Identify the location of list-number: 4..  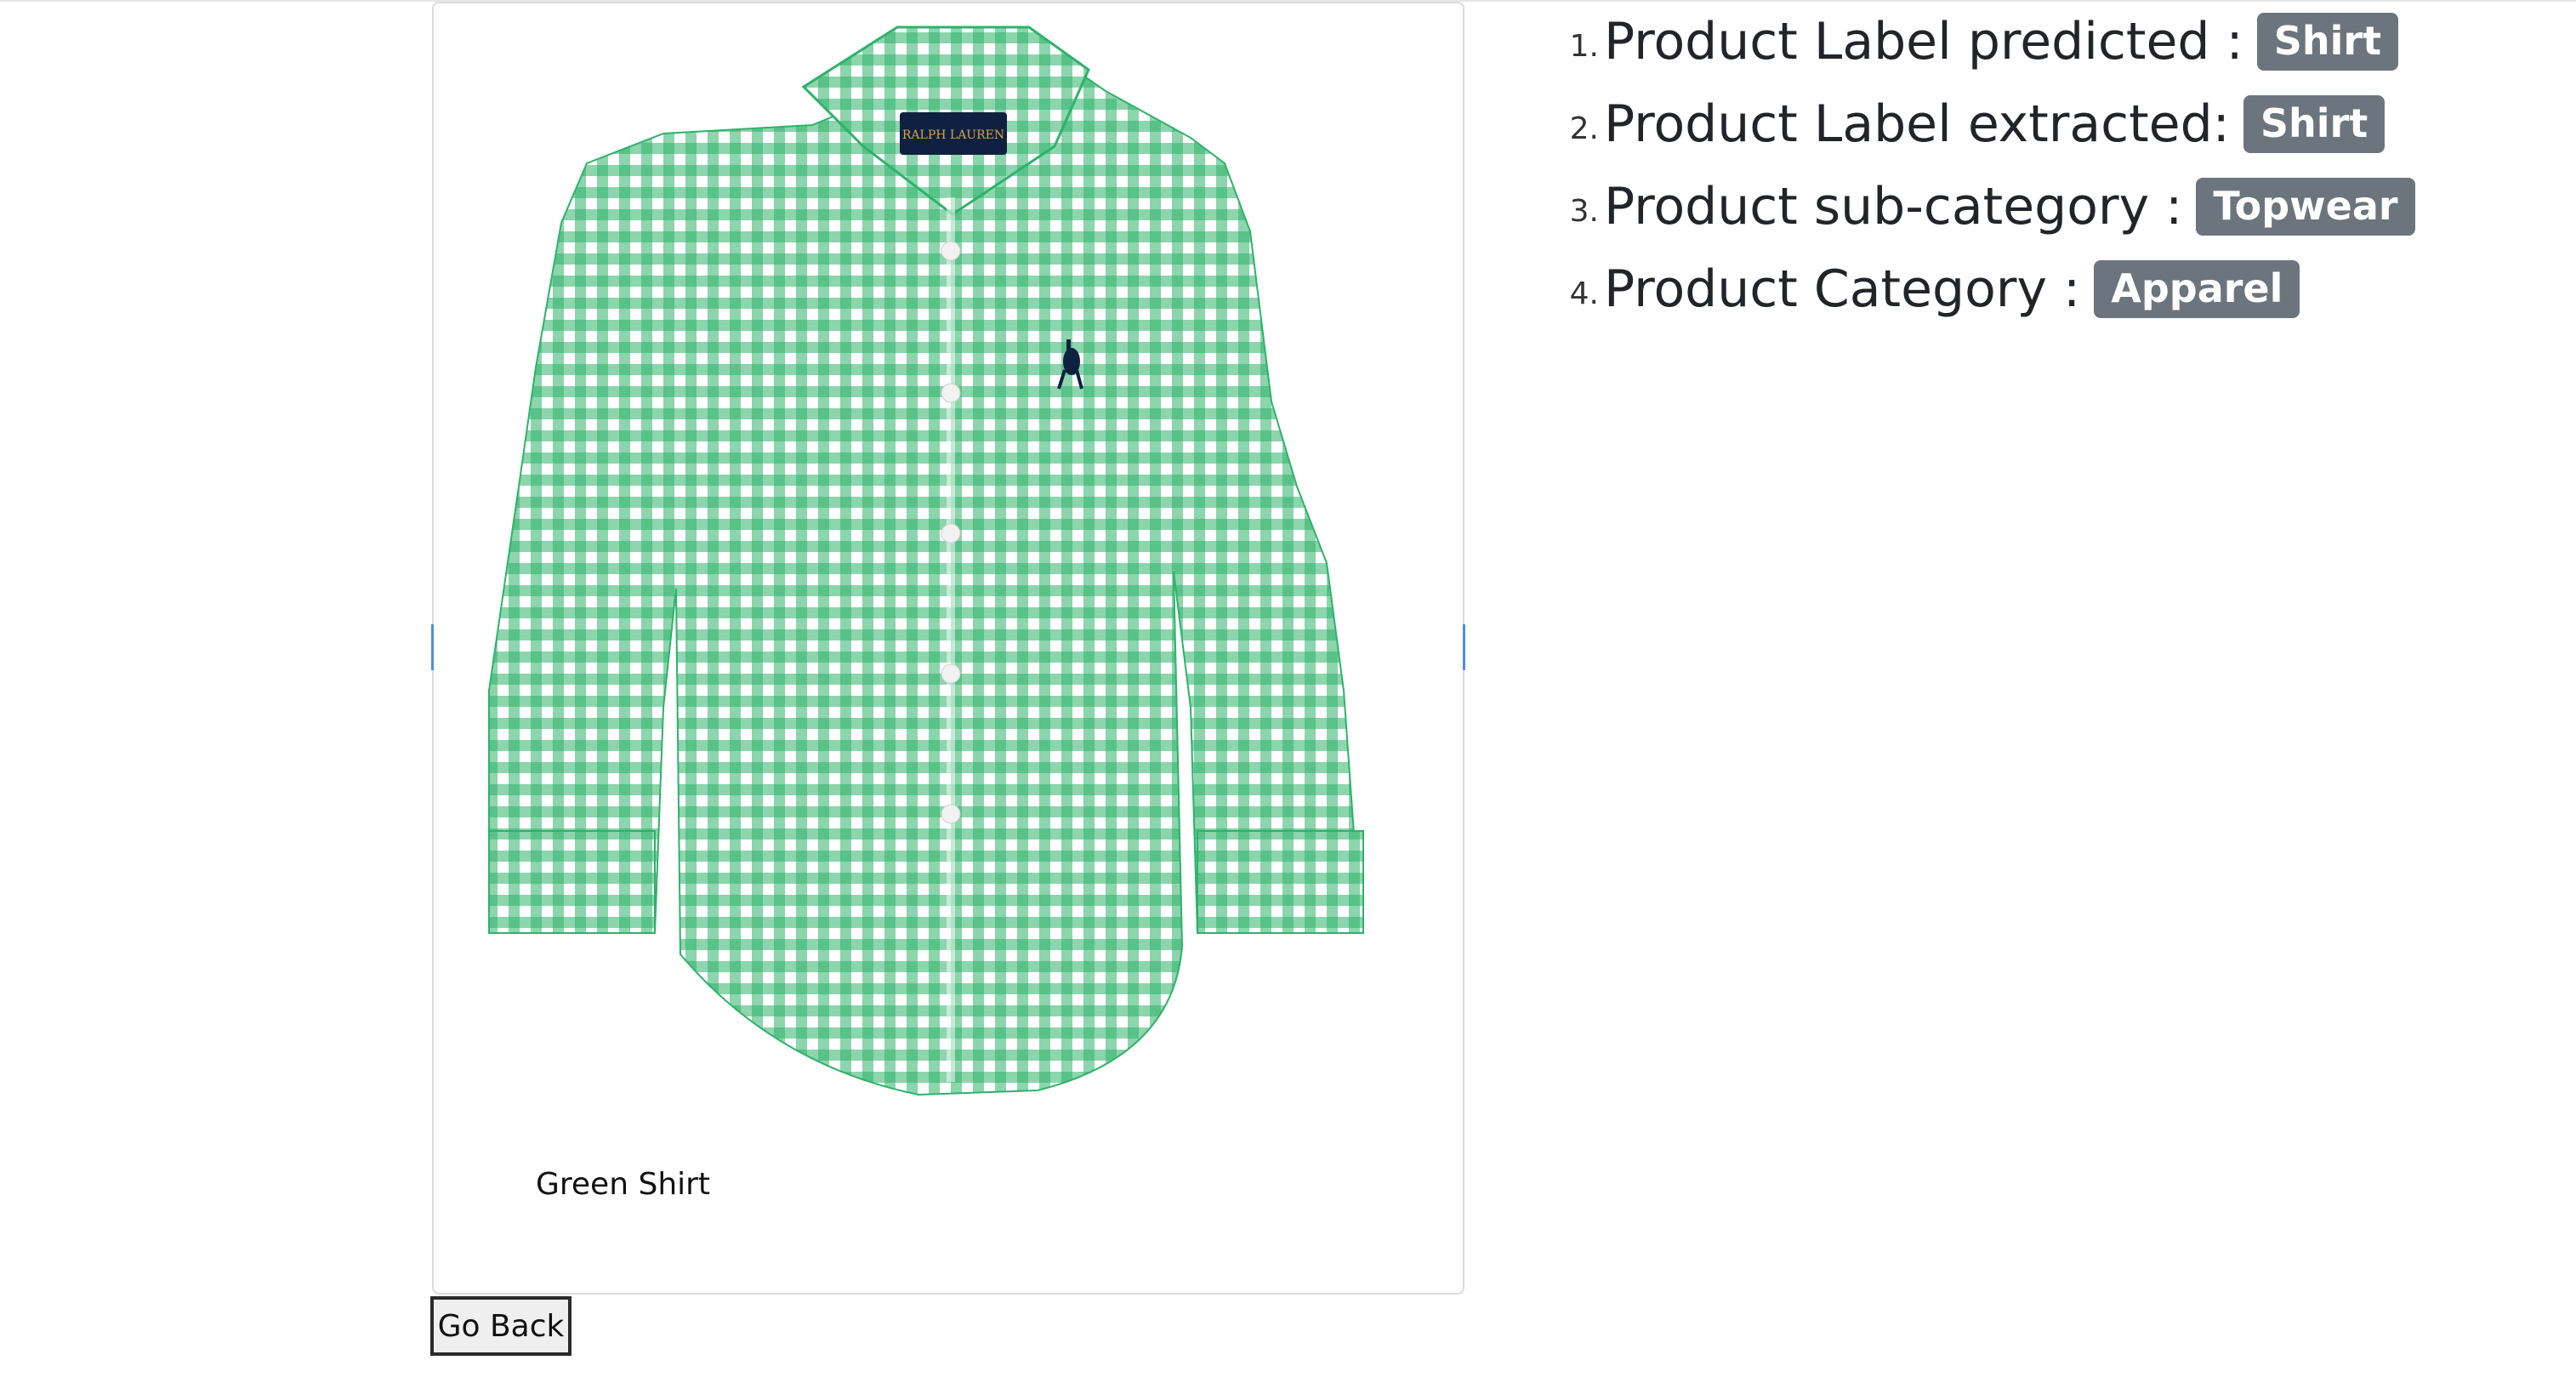
(1584, 293).